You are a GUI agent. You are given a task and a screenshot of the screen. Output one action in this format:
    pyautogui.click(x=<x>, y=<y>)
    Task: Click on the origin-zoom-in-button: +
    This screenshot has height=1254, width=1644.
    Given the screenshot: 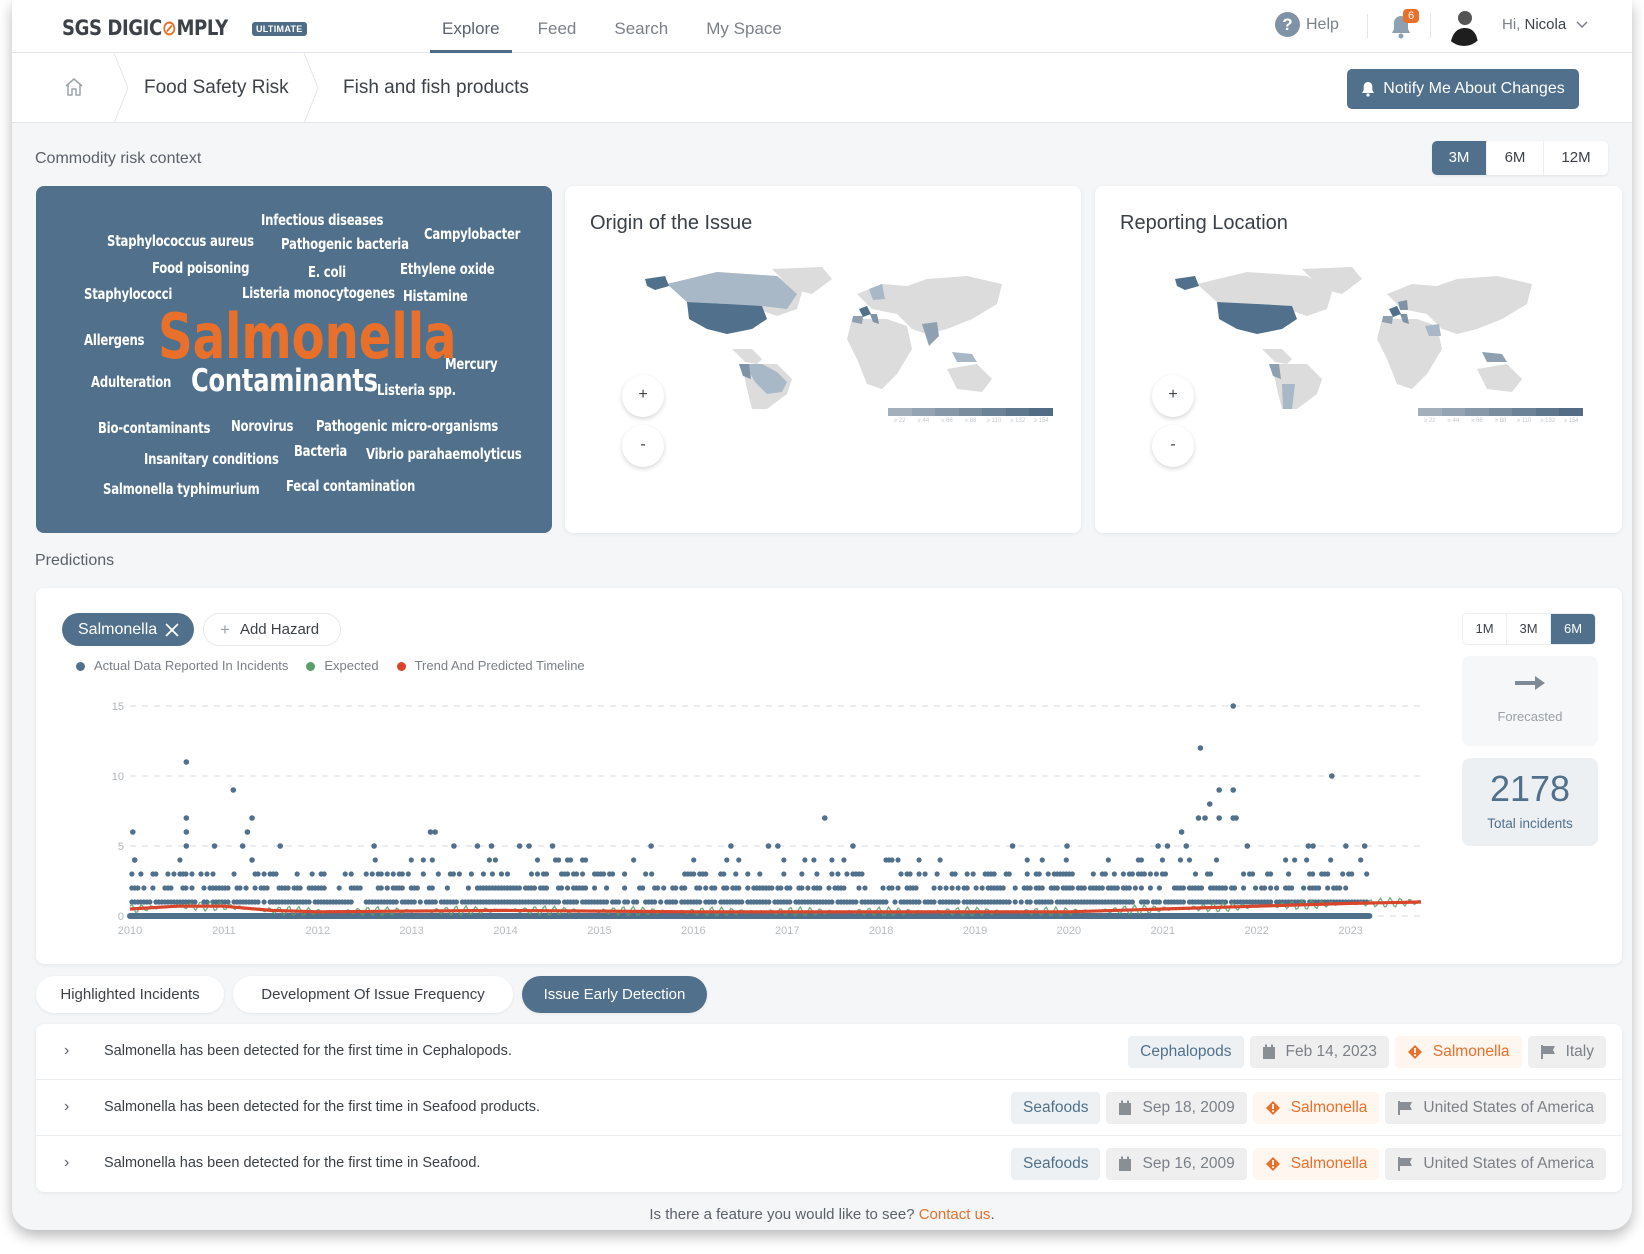 What is the action you would take?
    pyautogui.click(x=643, y=396)
    